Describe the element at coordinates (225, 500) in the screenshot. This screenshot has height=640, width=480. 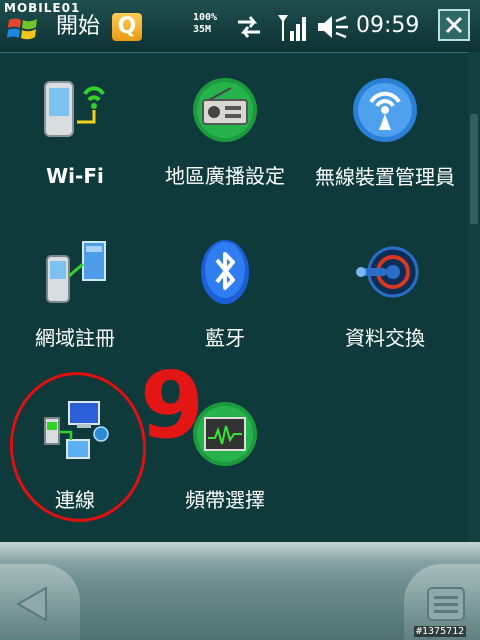
I see `tile-label: 頻帶選擇` at that location.